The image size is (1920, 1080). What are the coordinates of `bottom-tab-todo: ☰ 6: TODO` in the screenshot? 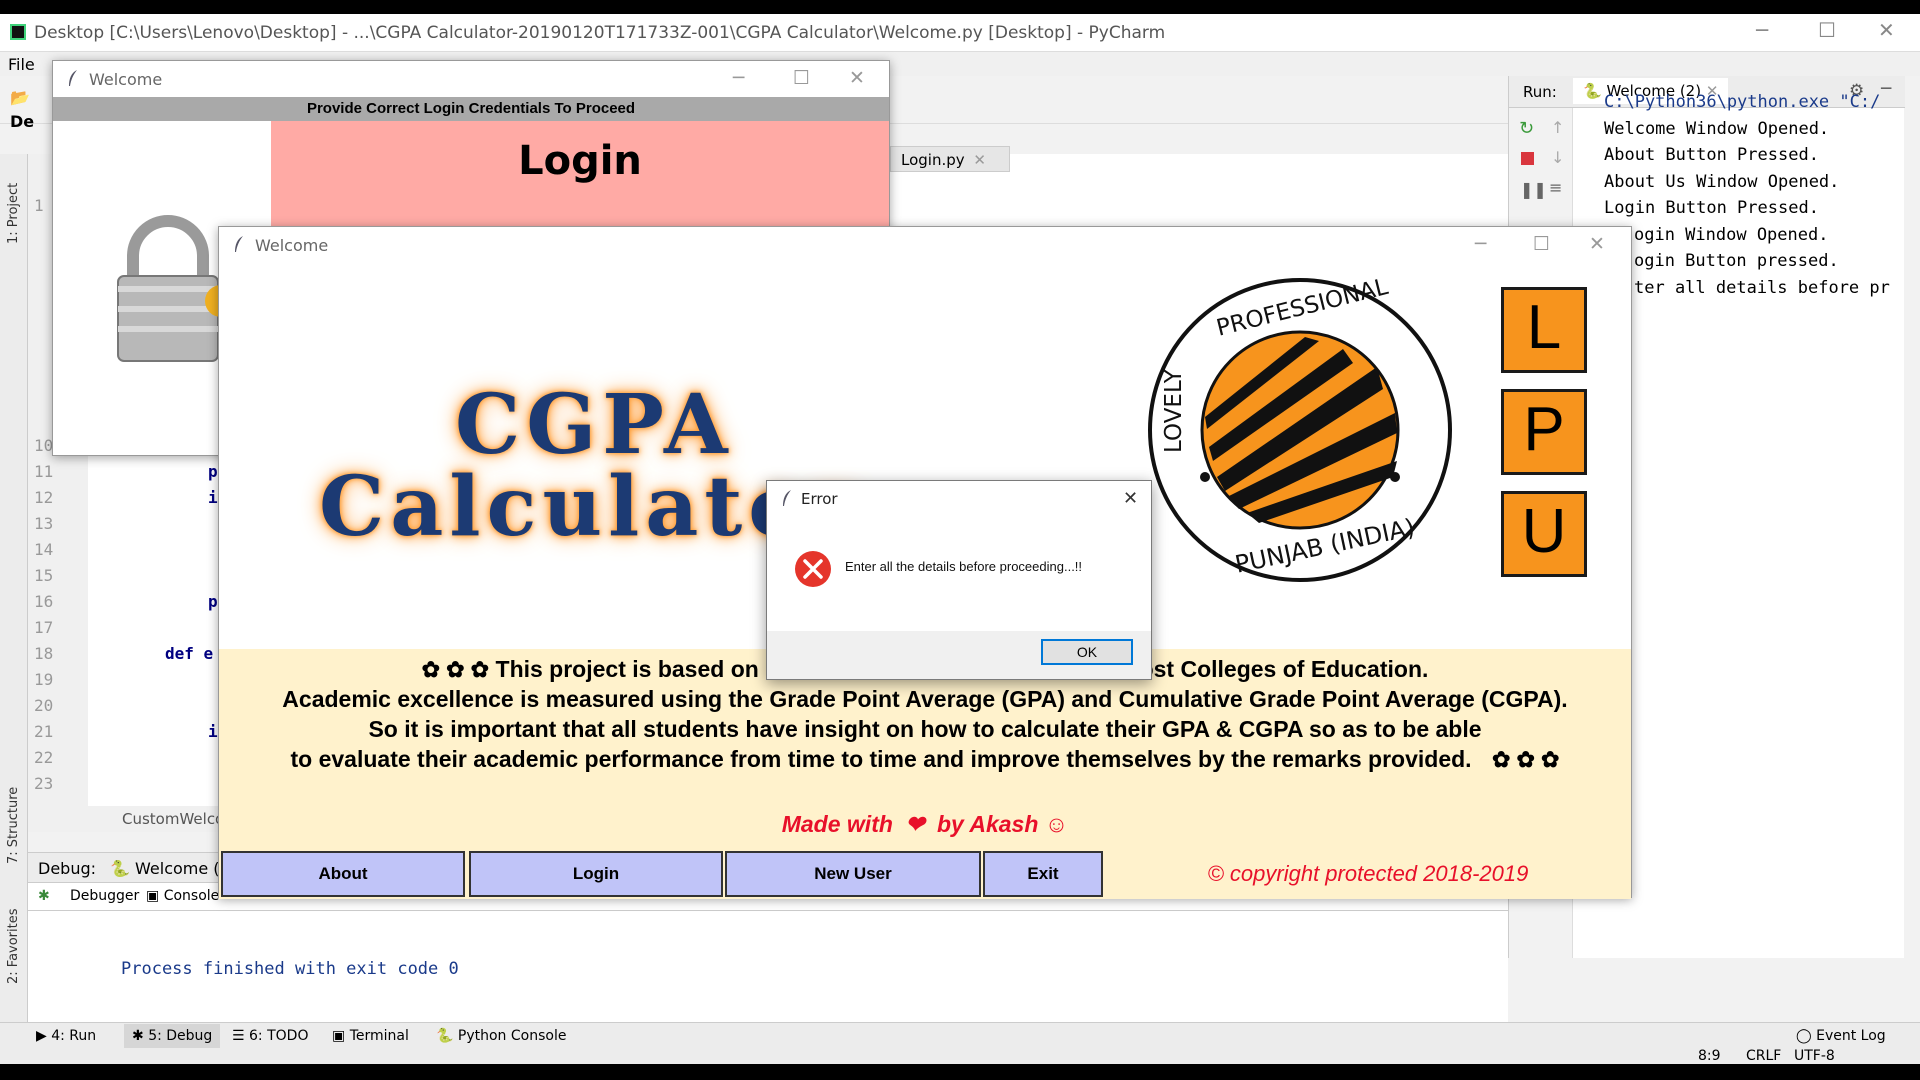 It's located at (270, 1036).